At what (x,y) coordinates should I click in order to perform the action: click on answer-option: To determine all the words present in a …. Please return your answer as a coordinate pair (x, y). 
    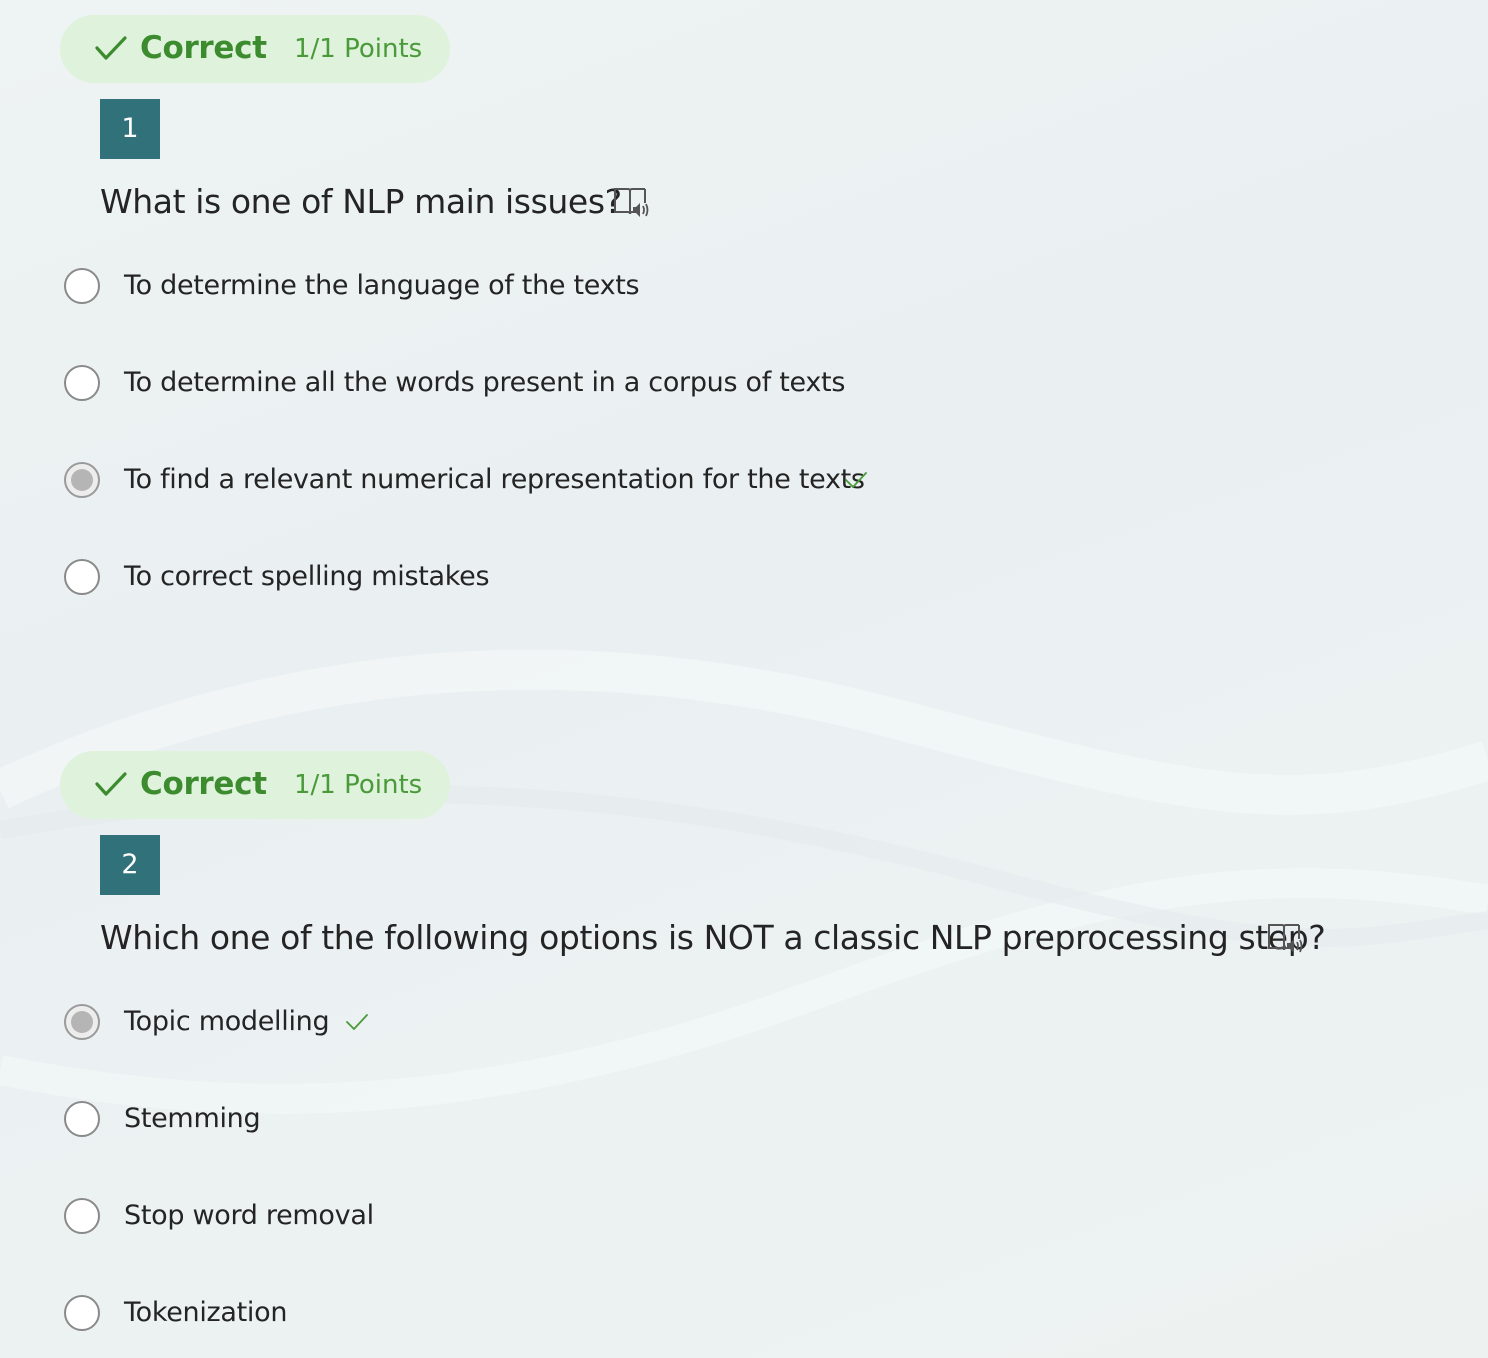
    Looking at the image, I should click on (453, 385).